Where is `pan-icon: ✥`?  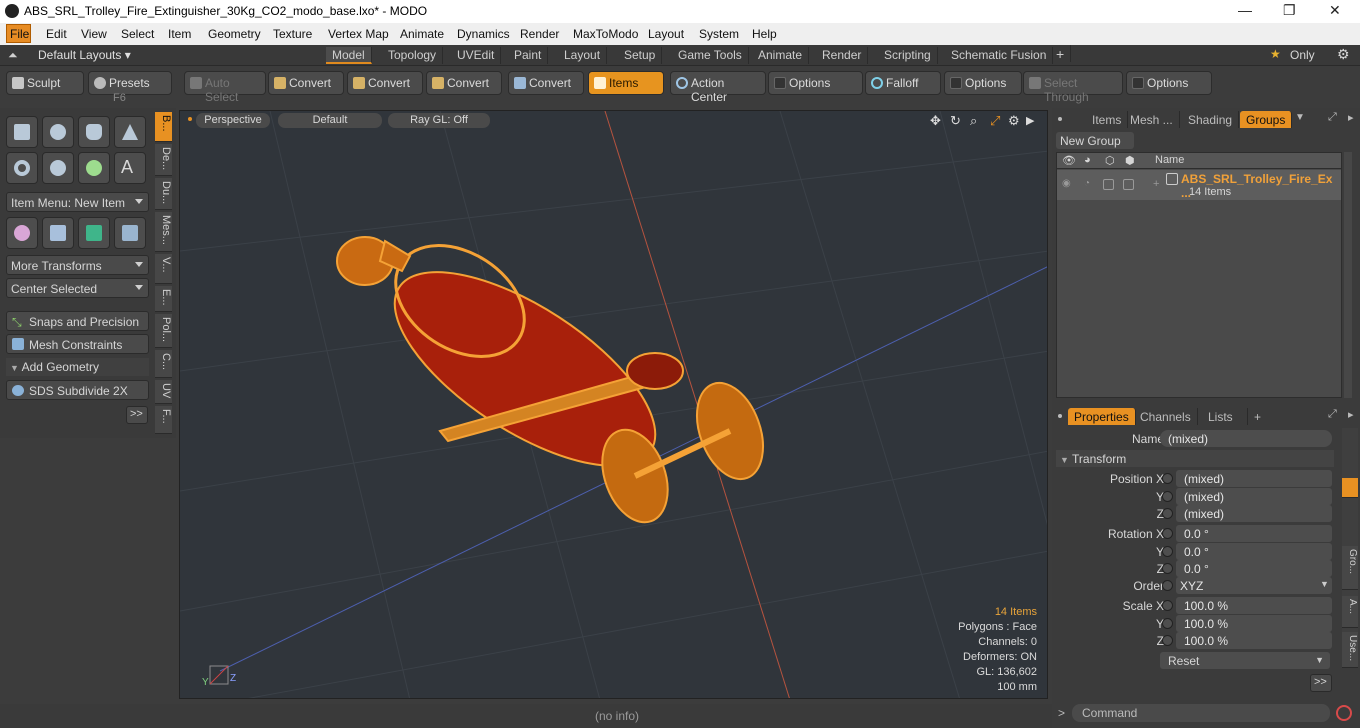 pan-icon: ✥ is located at coordinates (935, 121).